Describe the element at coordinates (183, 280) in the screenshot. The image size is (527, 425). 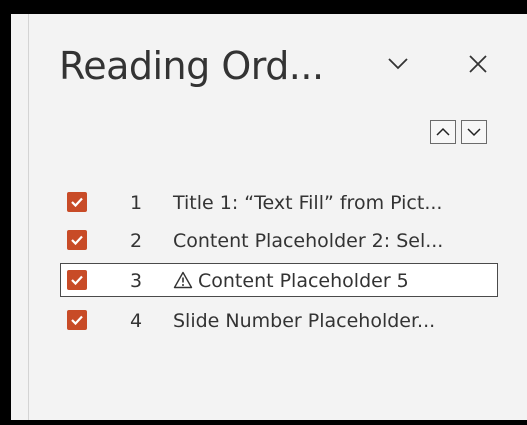
I see `warning-icon` at that location.